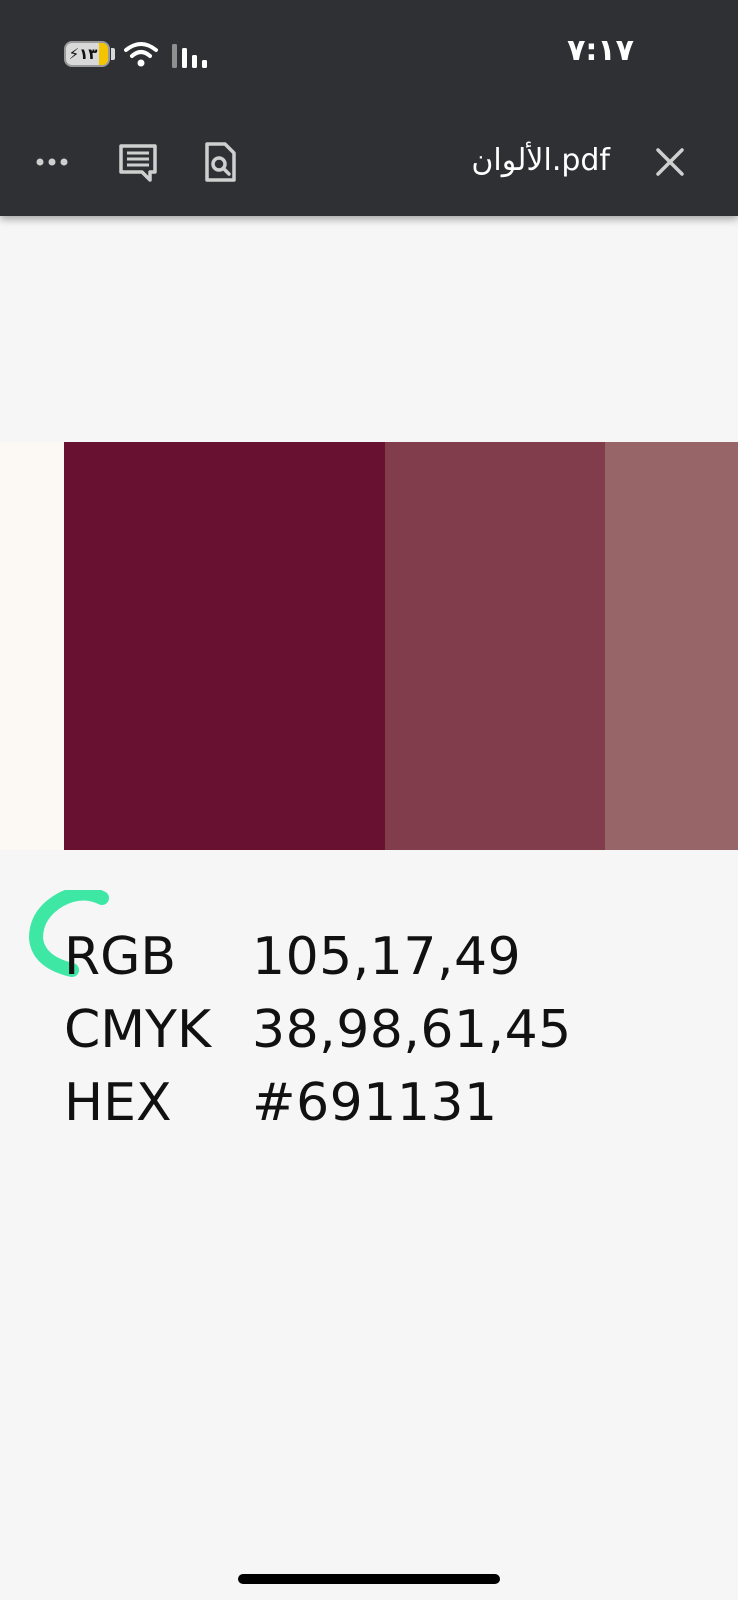 The image size is (738, 1600). What do you see at coordinates (138, 162) in the screenshot?
I see `comment-icon` at bounding box center [138, 162].